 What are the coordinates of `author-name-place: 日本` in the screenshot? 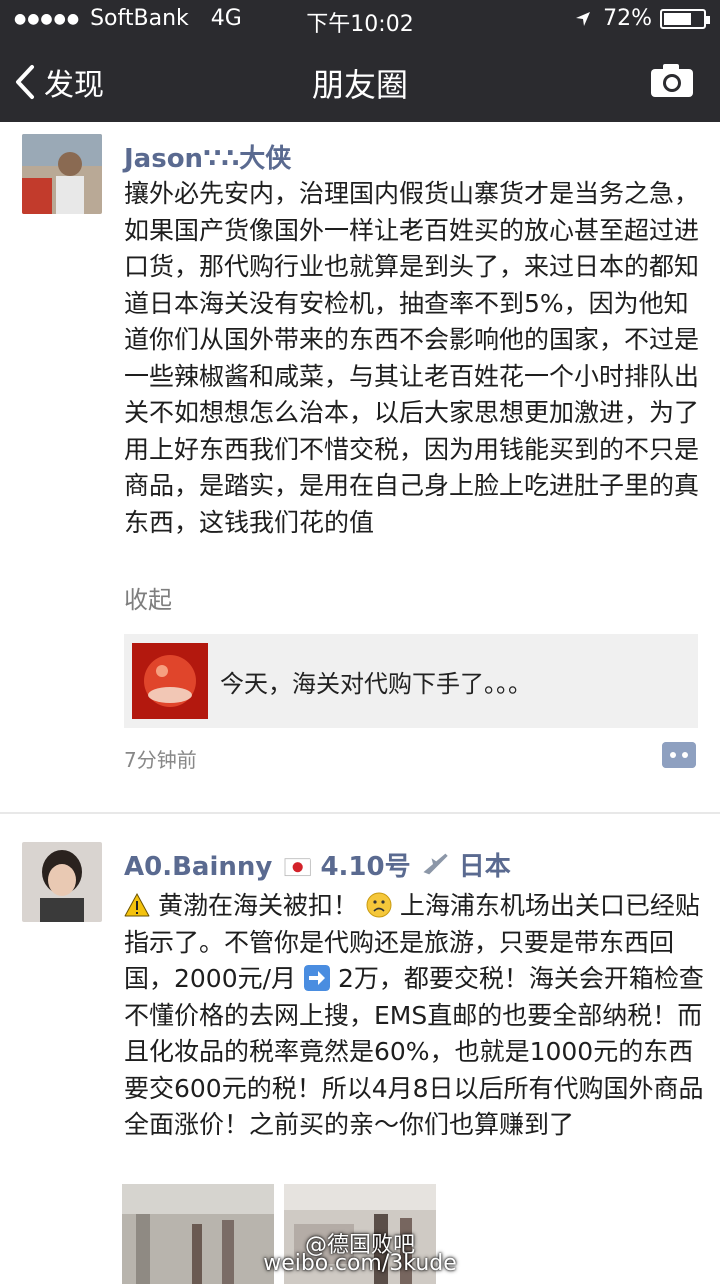 It's located at (484, 867).